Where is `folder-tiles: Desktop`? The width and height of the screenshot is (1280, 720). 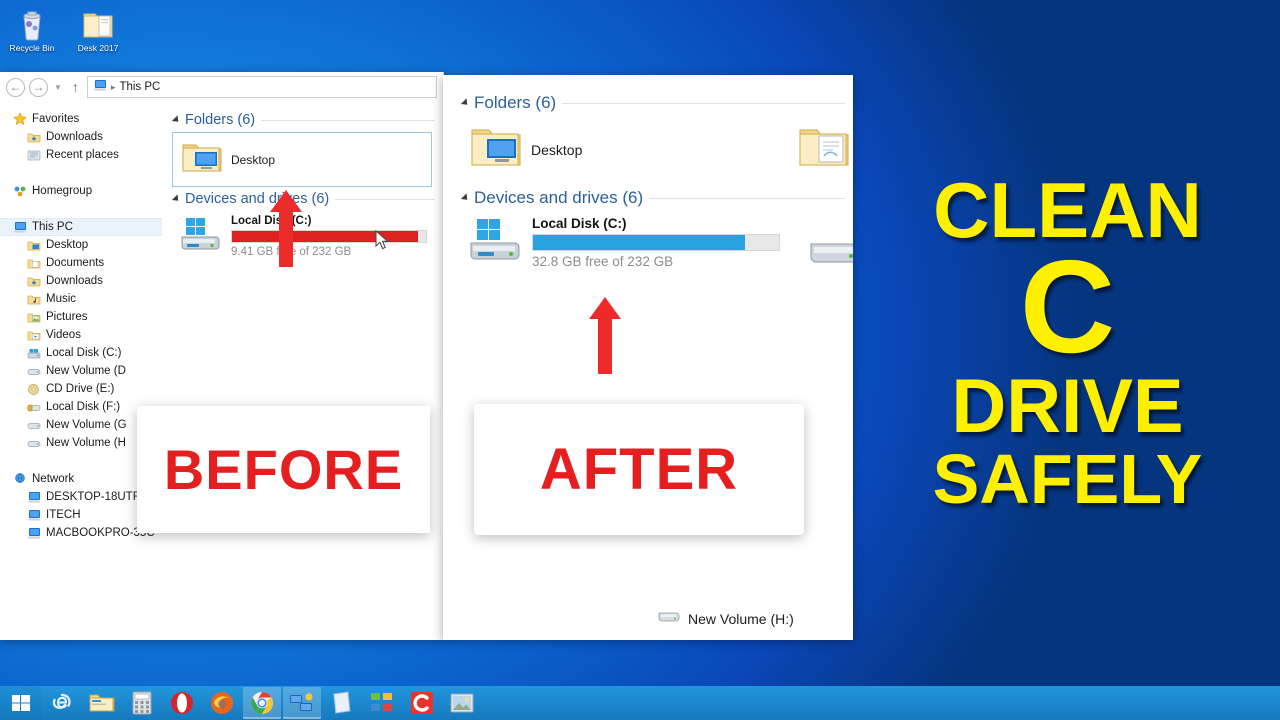 folder-tiles: Desktop is located at coordinates (657, 149).